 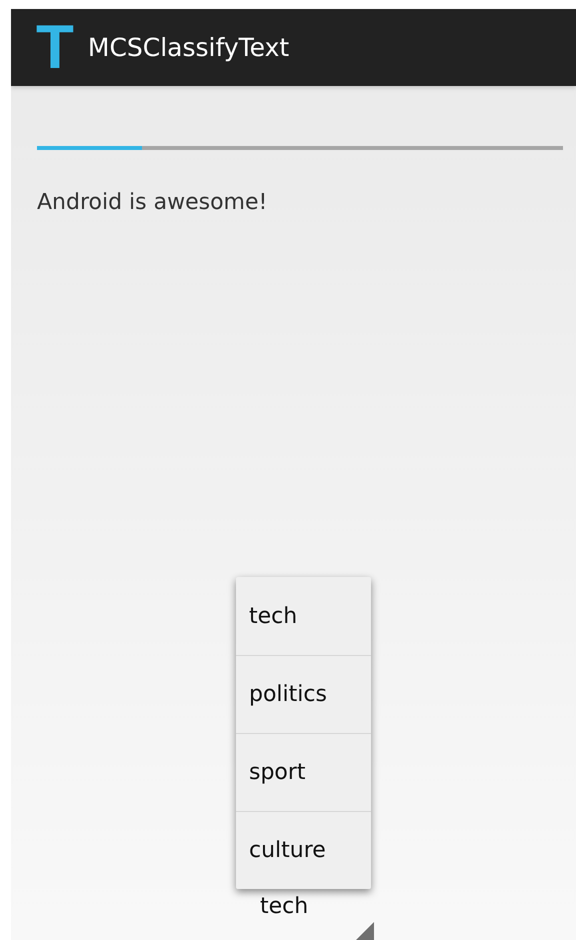 I want to click on app-logo: T, so click(x=55, y=47).